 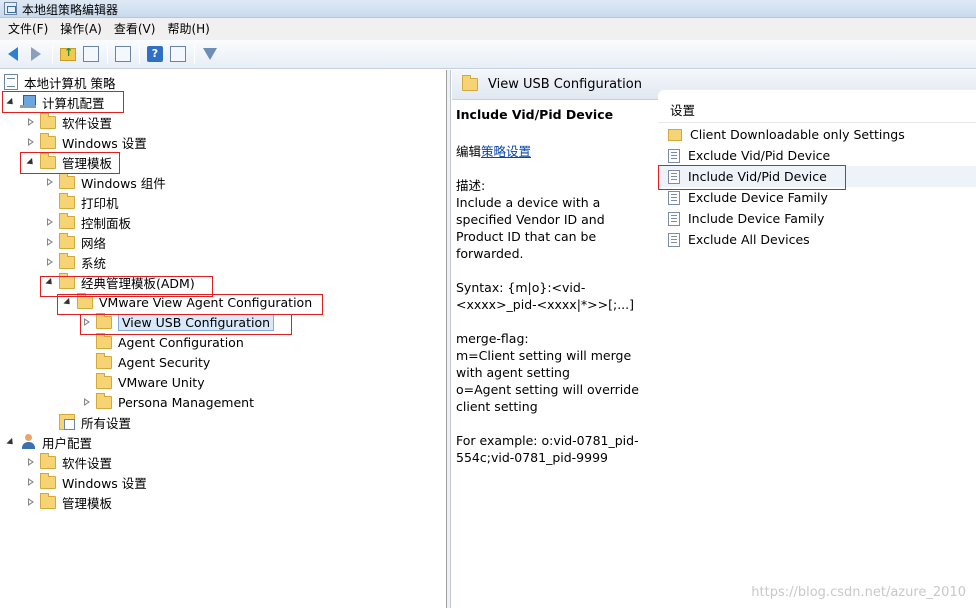 I want to click on tree-item-system: 系统, so click(x=75, y=262).